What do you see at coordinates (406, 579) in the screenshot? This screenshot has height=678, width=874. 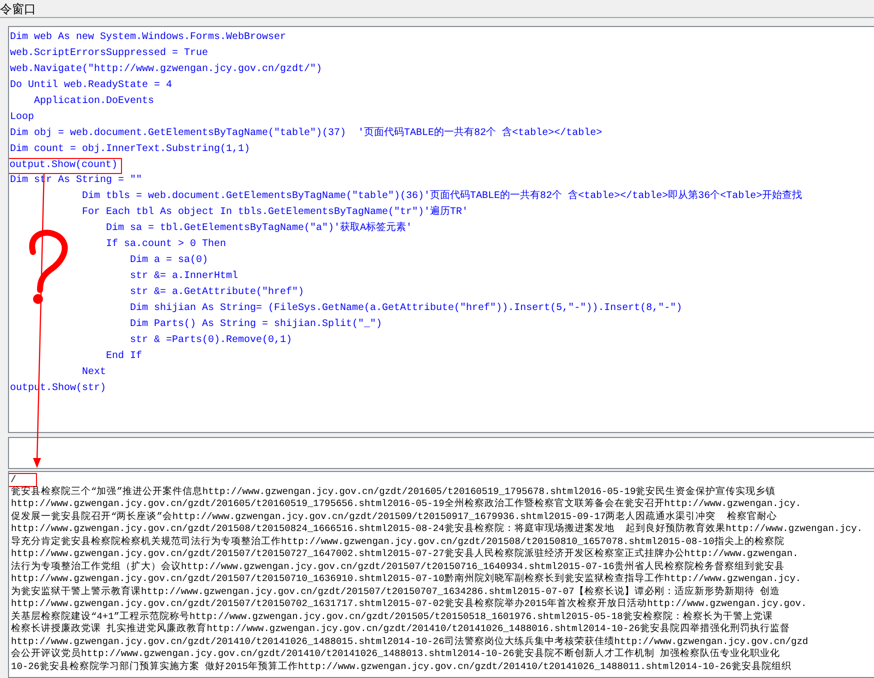 I see `output-line: http://www.gzwengan.jcy.gov.cn/gzdt/201507/t20150710_1636910.shtml2015-07-10黔南州院刘晓军副检察长到瓮安监狱检查指导工作http://www.gzwengan.jcy.` at bounding box center [406, 579].